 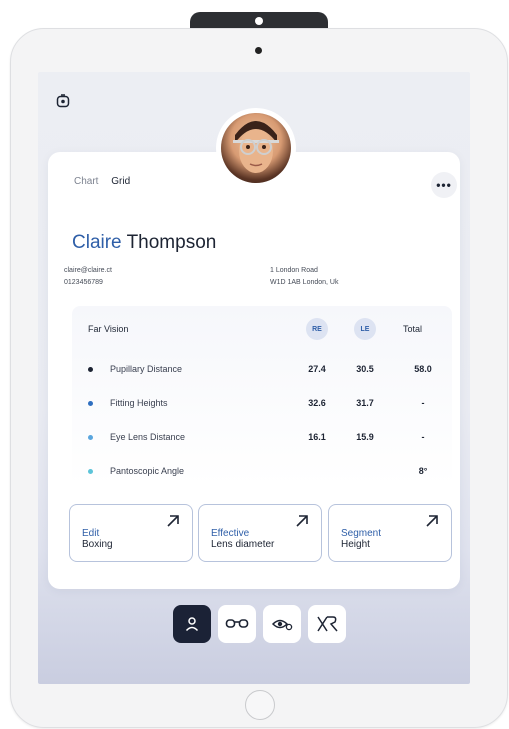 I want to click on action-subtitle: Height, so click(x=355, y=544).